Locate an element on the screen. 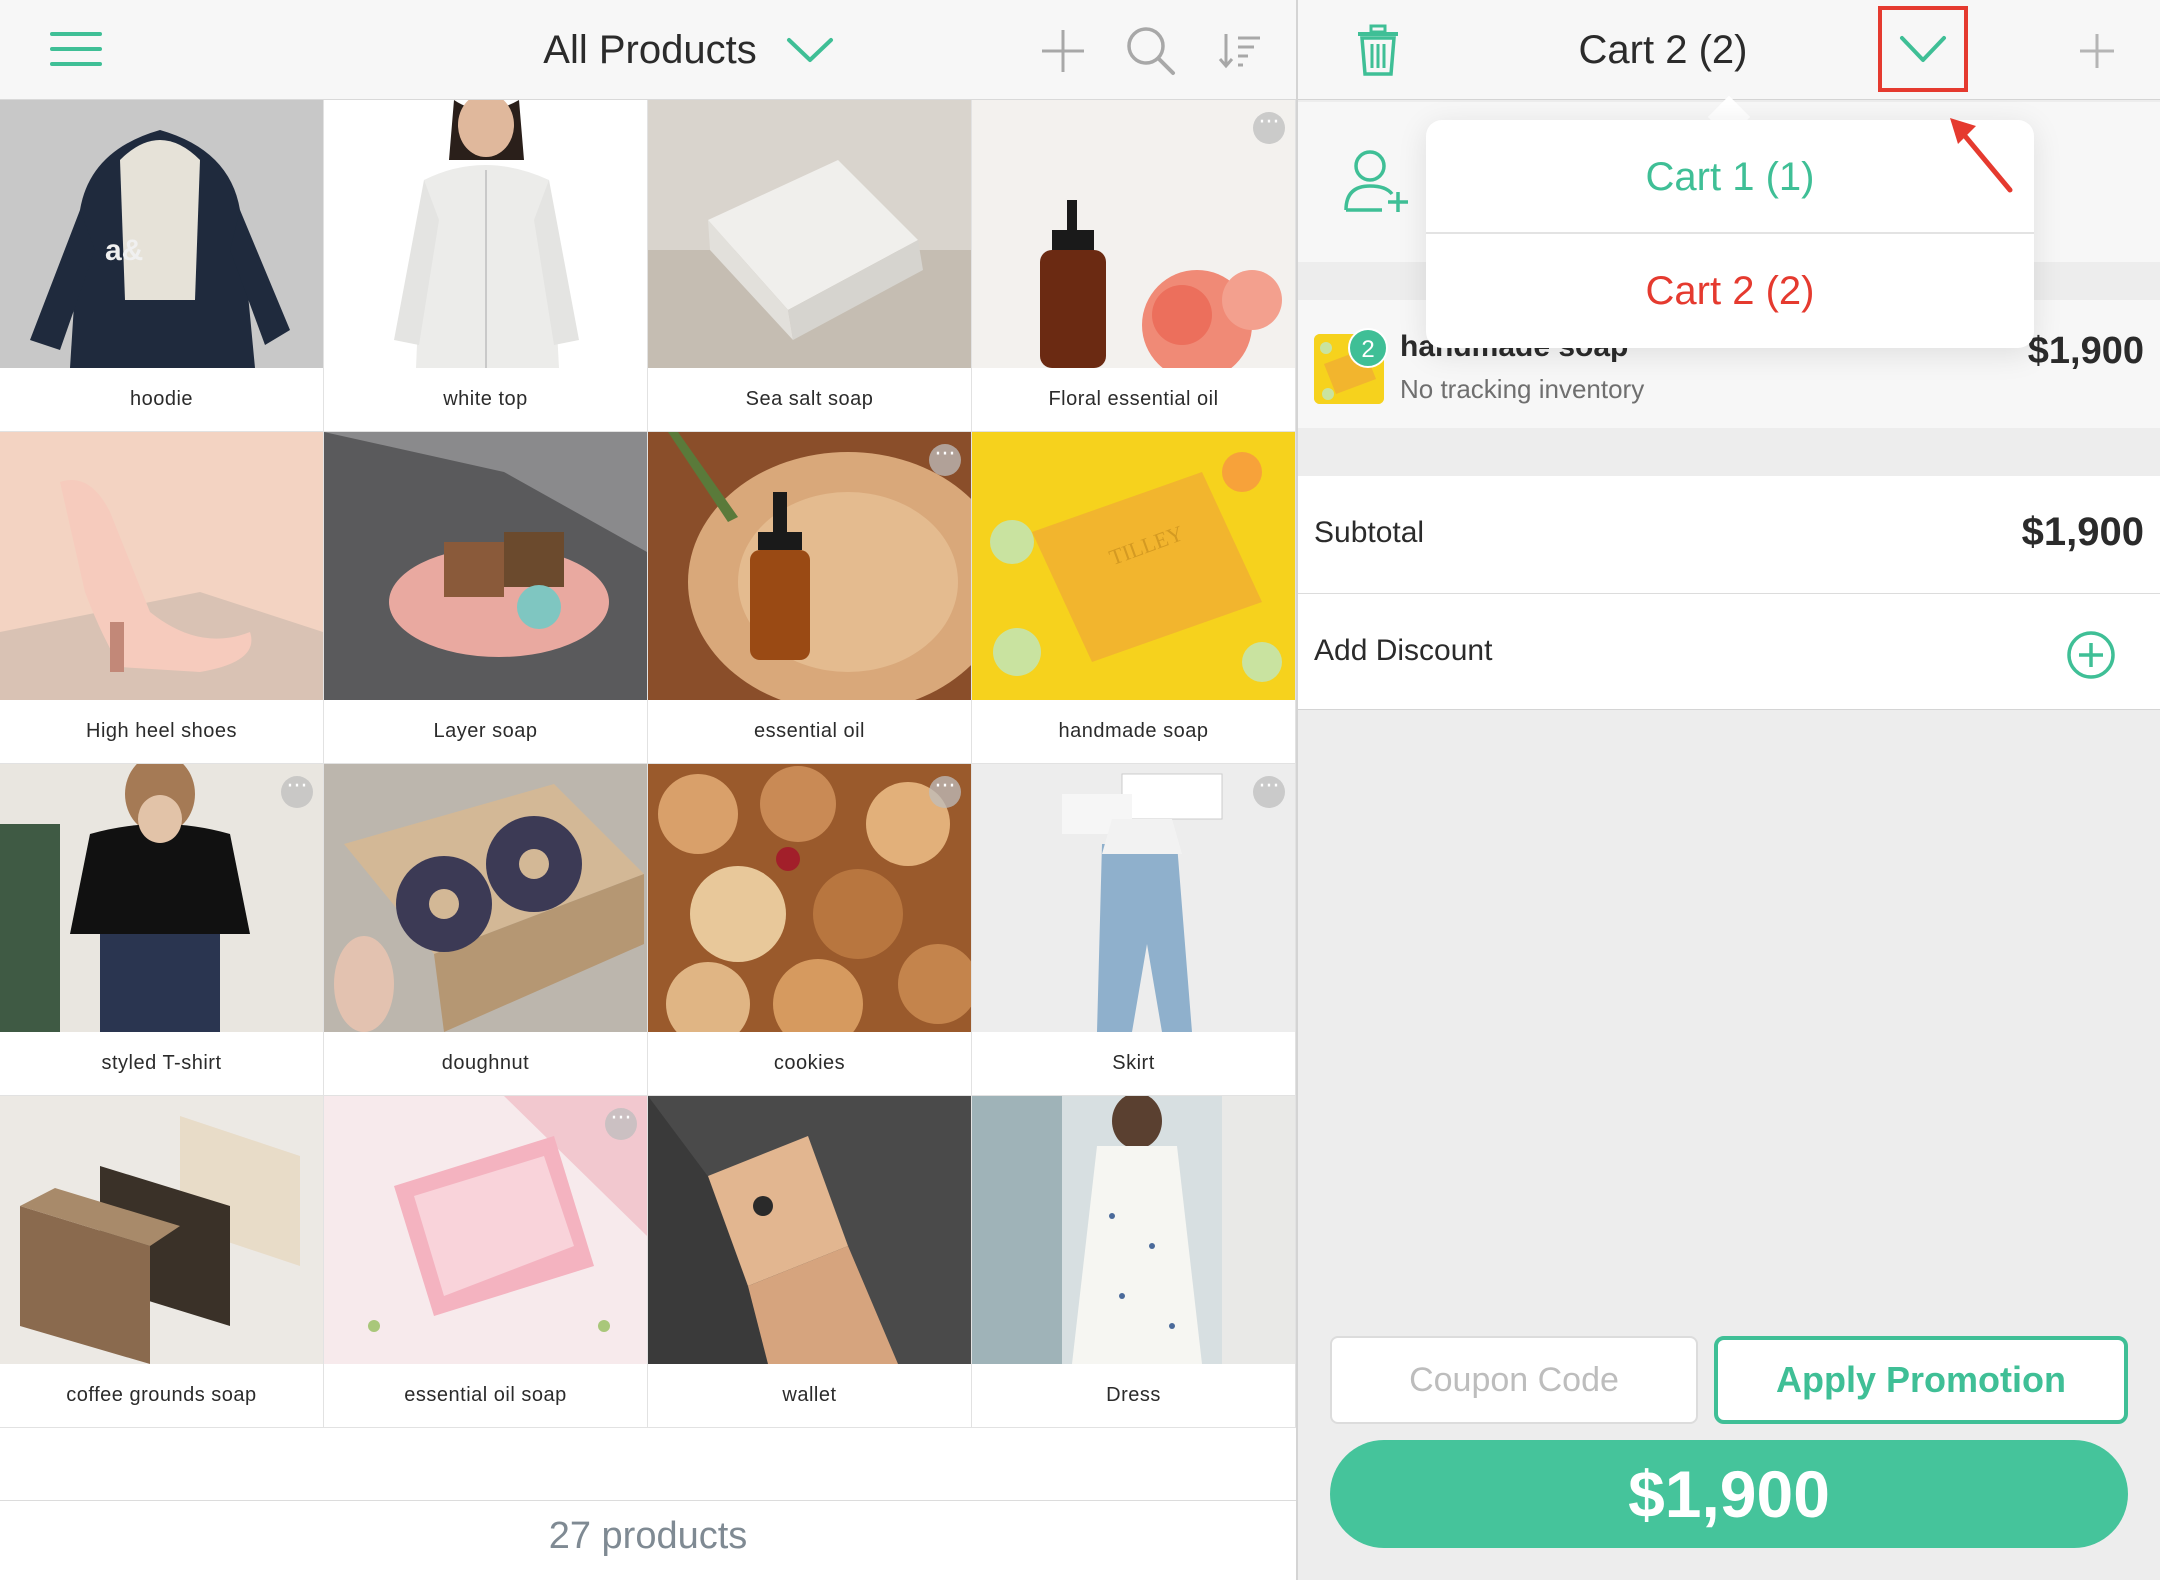 The width and height of the screenshot is (2160, 1580). subtotal-value: $1,900 is located at coordinates (2082, 532).